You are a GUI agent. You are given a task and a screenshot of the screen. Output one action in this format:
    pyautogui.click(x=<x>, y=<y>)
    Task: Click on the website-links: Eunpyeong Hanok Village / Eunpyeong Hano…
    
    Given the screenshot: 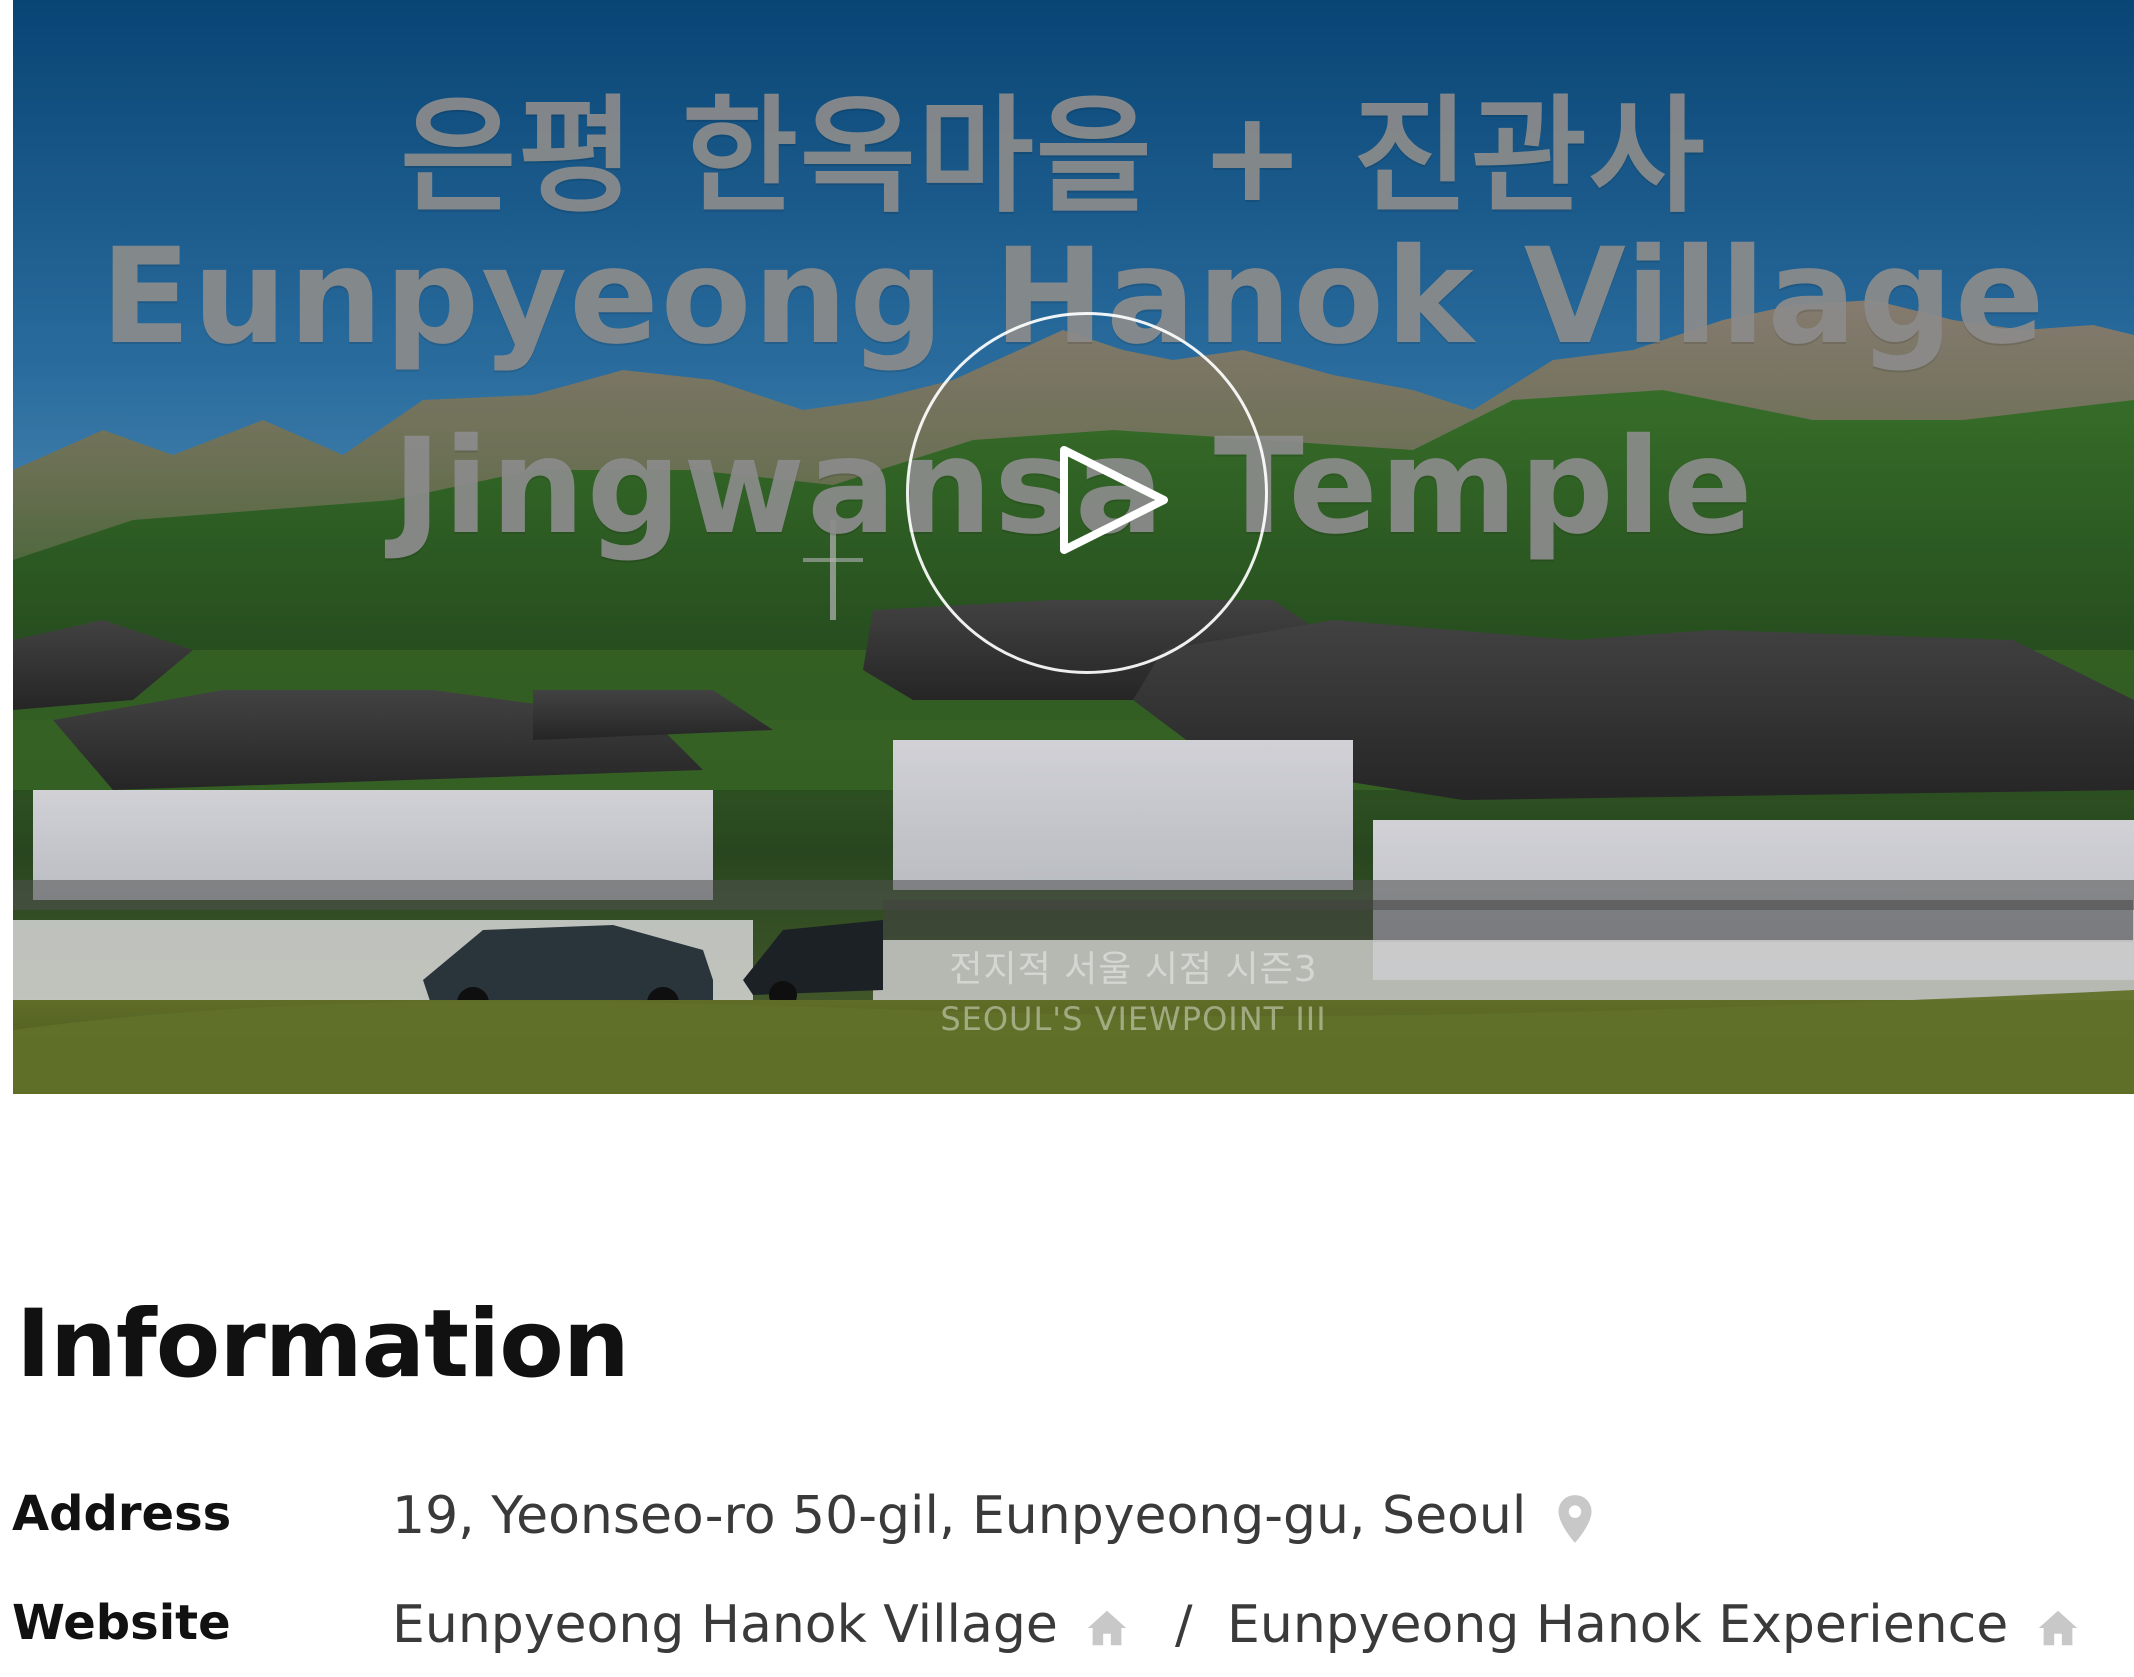 What is the action you would take?
    pyautogui.click(x=1241, y=1625)
    